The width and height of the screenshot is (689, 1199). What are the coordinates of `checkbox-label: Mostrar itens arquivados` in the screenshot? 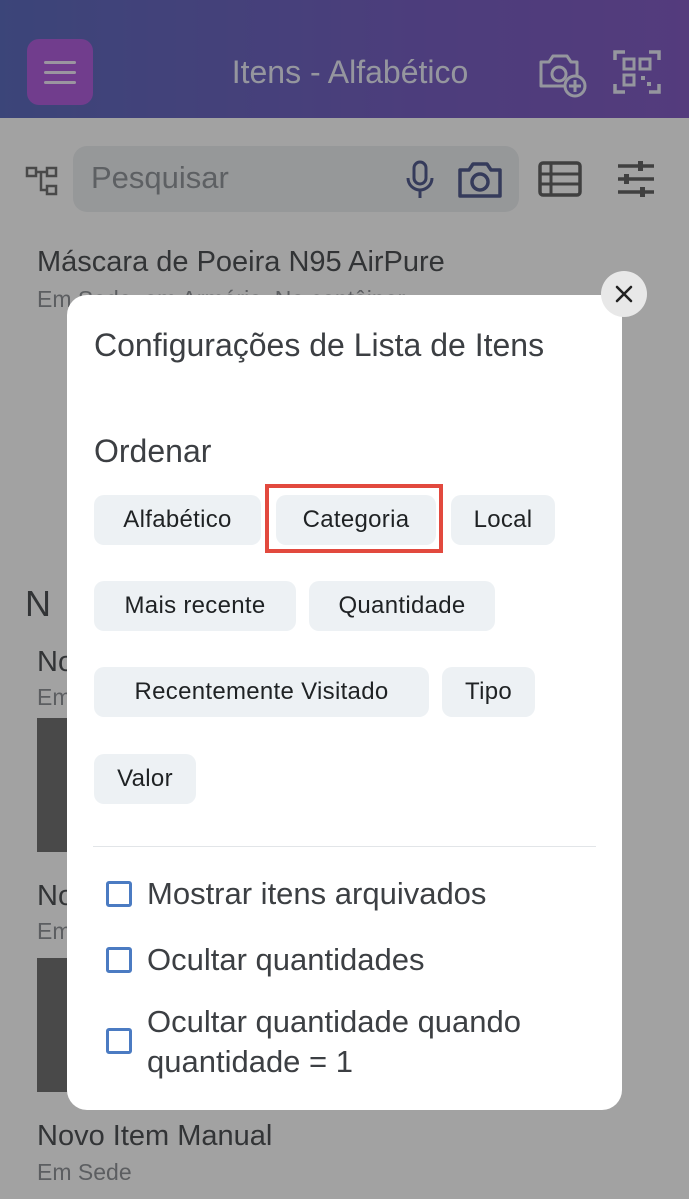 It's located at (316, 894).